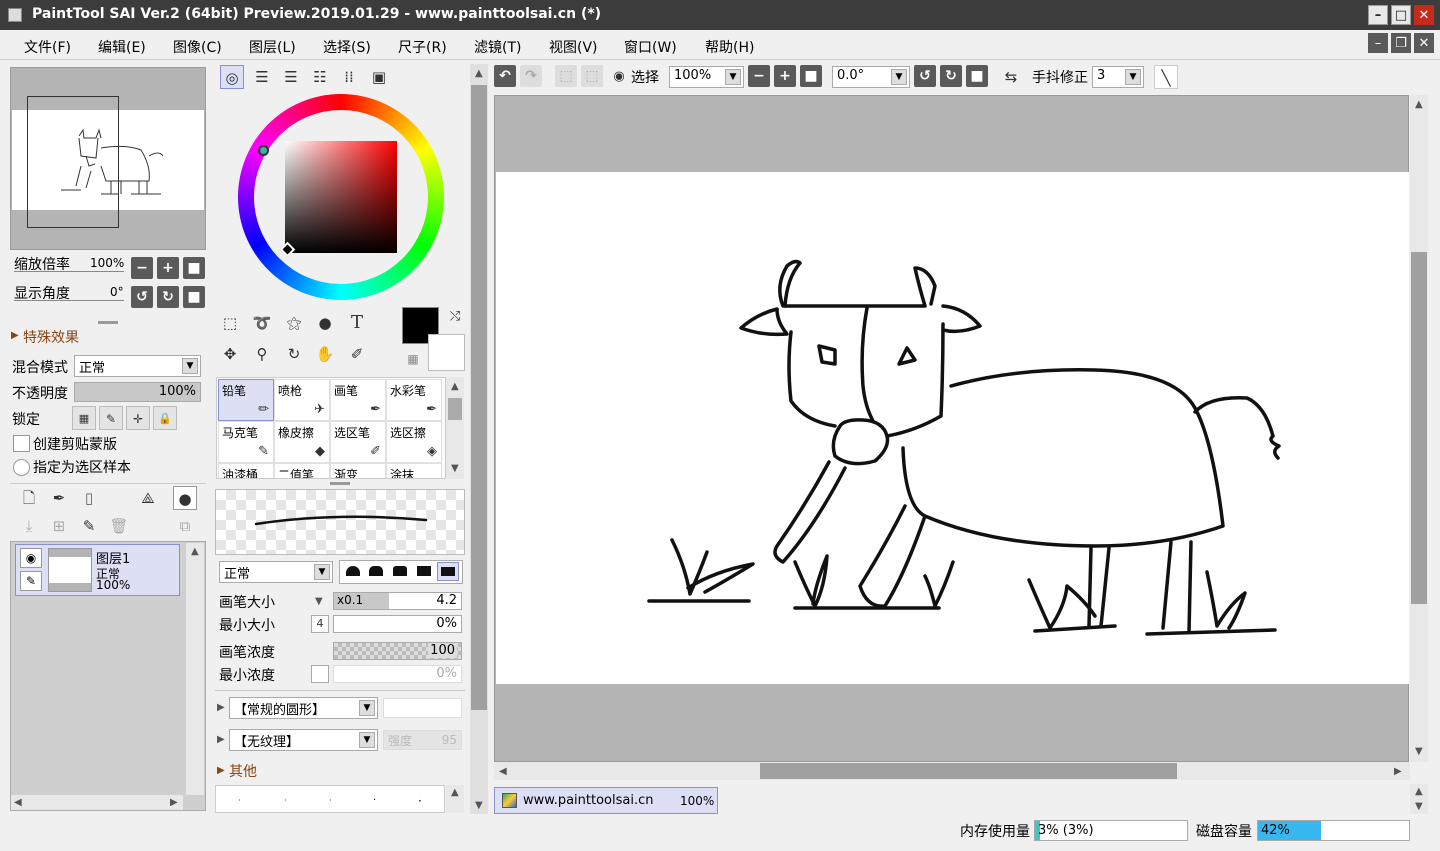 The height and width of the screenshot is (851, 1440). Describe the element at coordinates (650, 47) in the screenshot. I see `menu-window: 窗口(W)` at that location.